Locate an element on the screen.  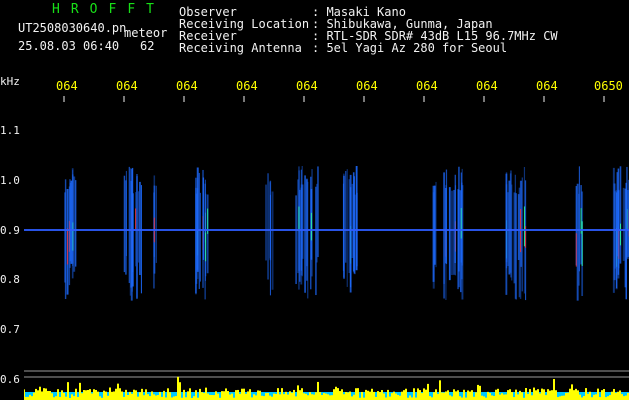
file-name: UT2508030640.pn is located at coordinates (72, 28).